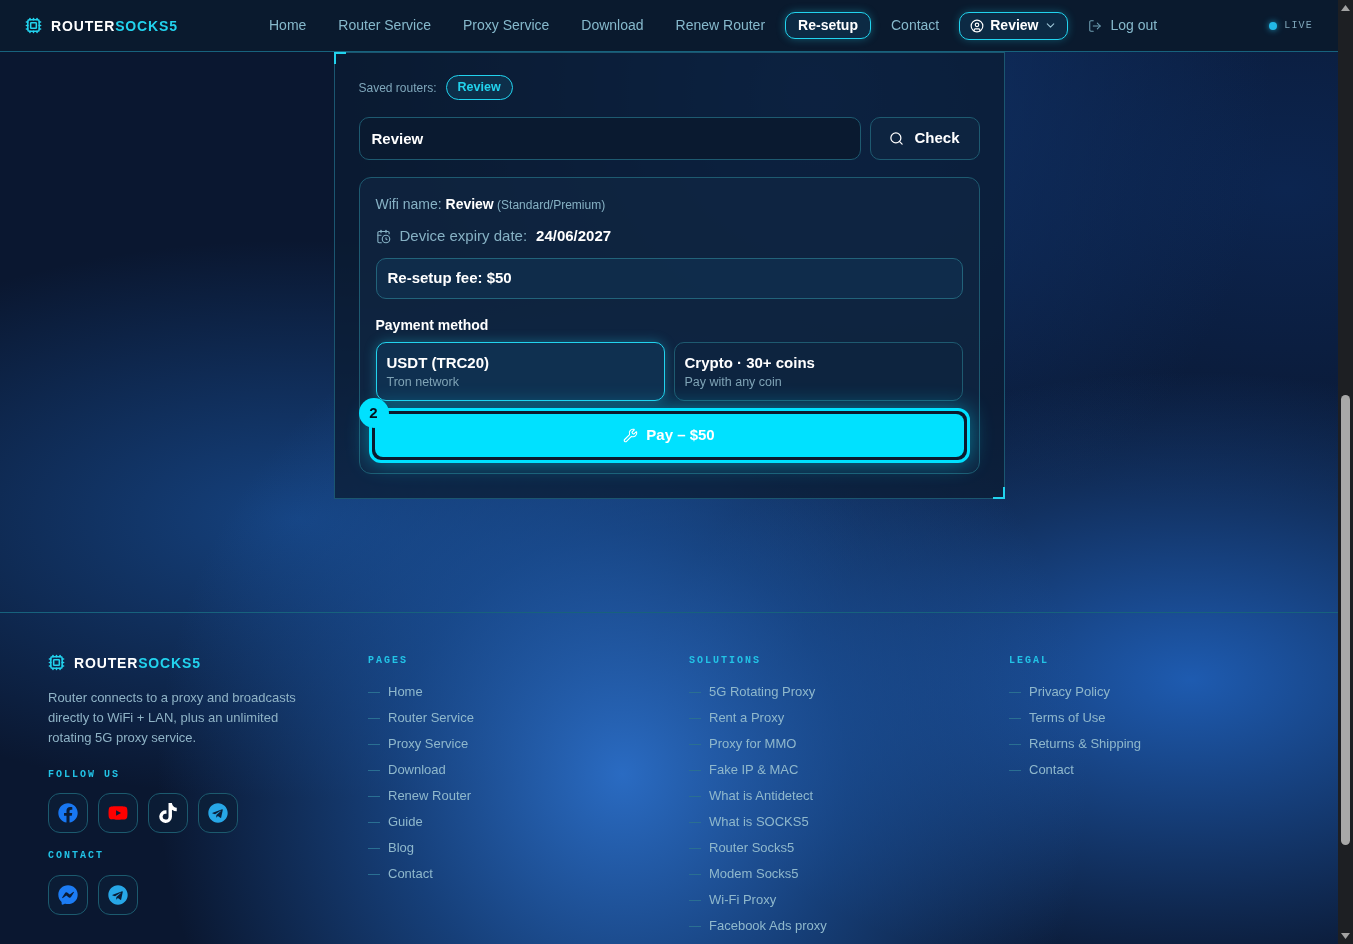 The image size is (1353, 944). I want to click on payment-option: Crypto · 30+ coins Pay with any coin, so click(818, 371).